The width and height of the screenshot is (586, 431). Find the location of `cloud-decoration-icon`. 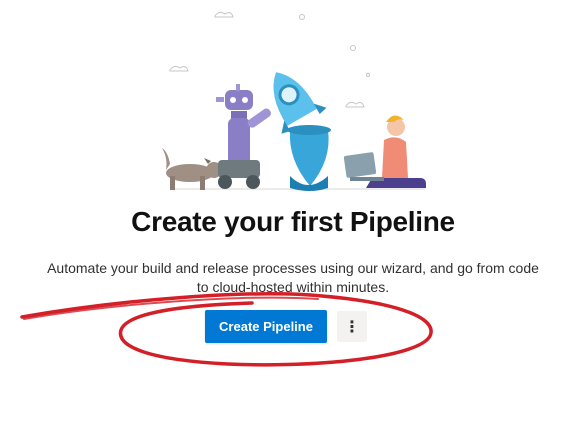

cloud-decoration-icon is located at coordinates (179, 68).